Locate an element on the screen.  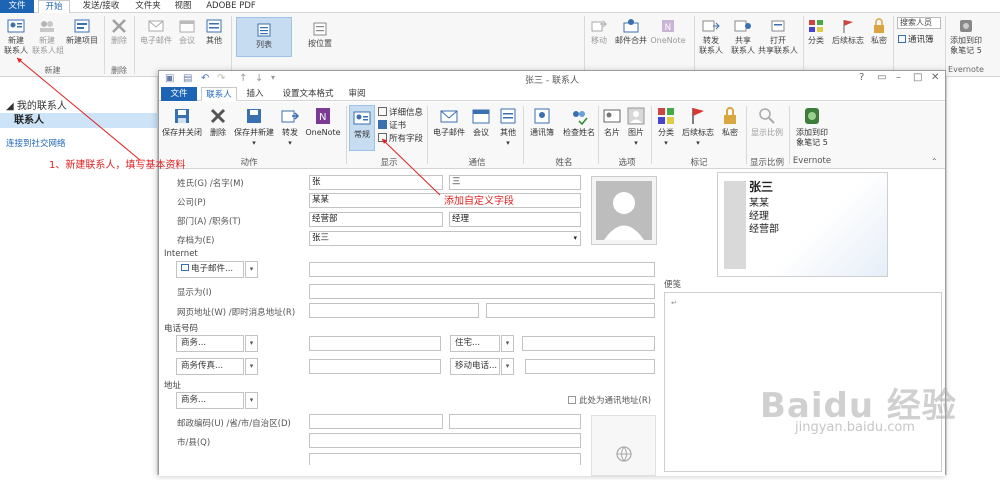
annotation-custom-field: 添加自定义字段 is located at coordinates (479, 201).